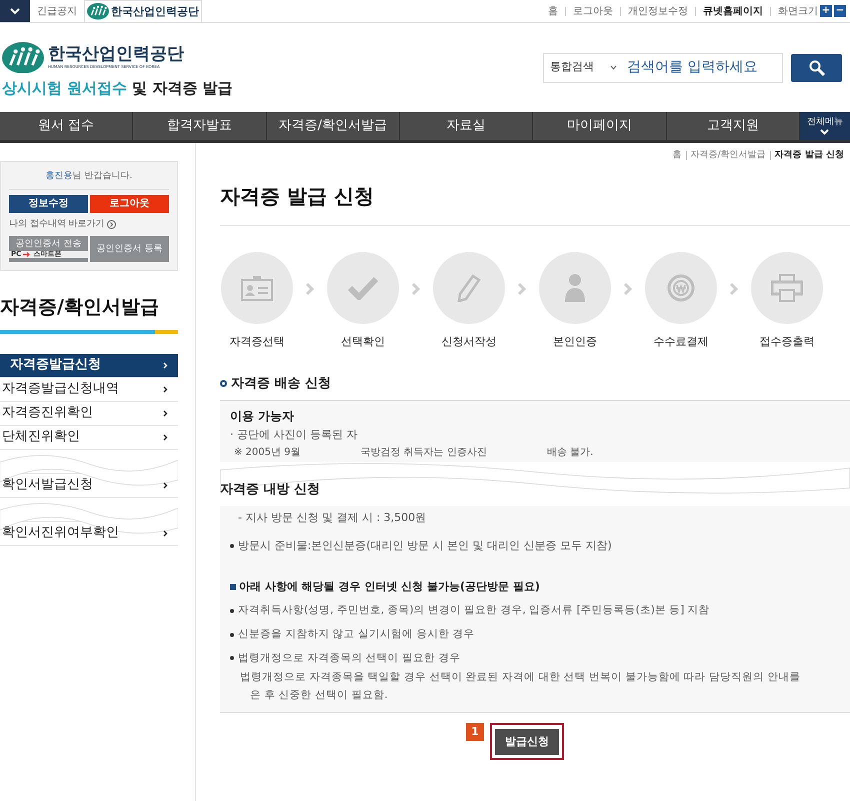 The height and width of the screenshot is (801, 850). Describe the element at coordinates (89, 486) in the screenshot. I see `sidebar-menu-item: 확인서발급신청` at that location.